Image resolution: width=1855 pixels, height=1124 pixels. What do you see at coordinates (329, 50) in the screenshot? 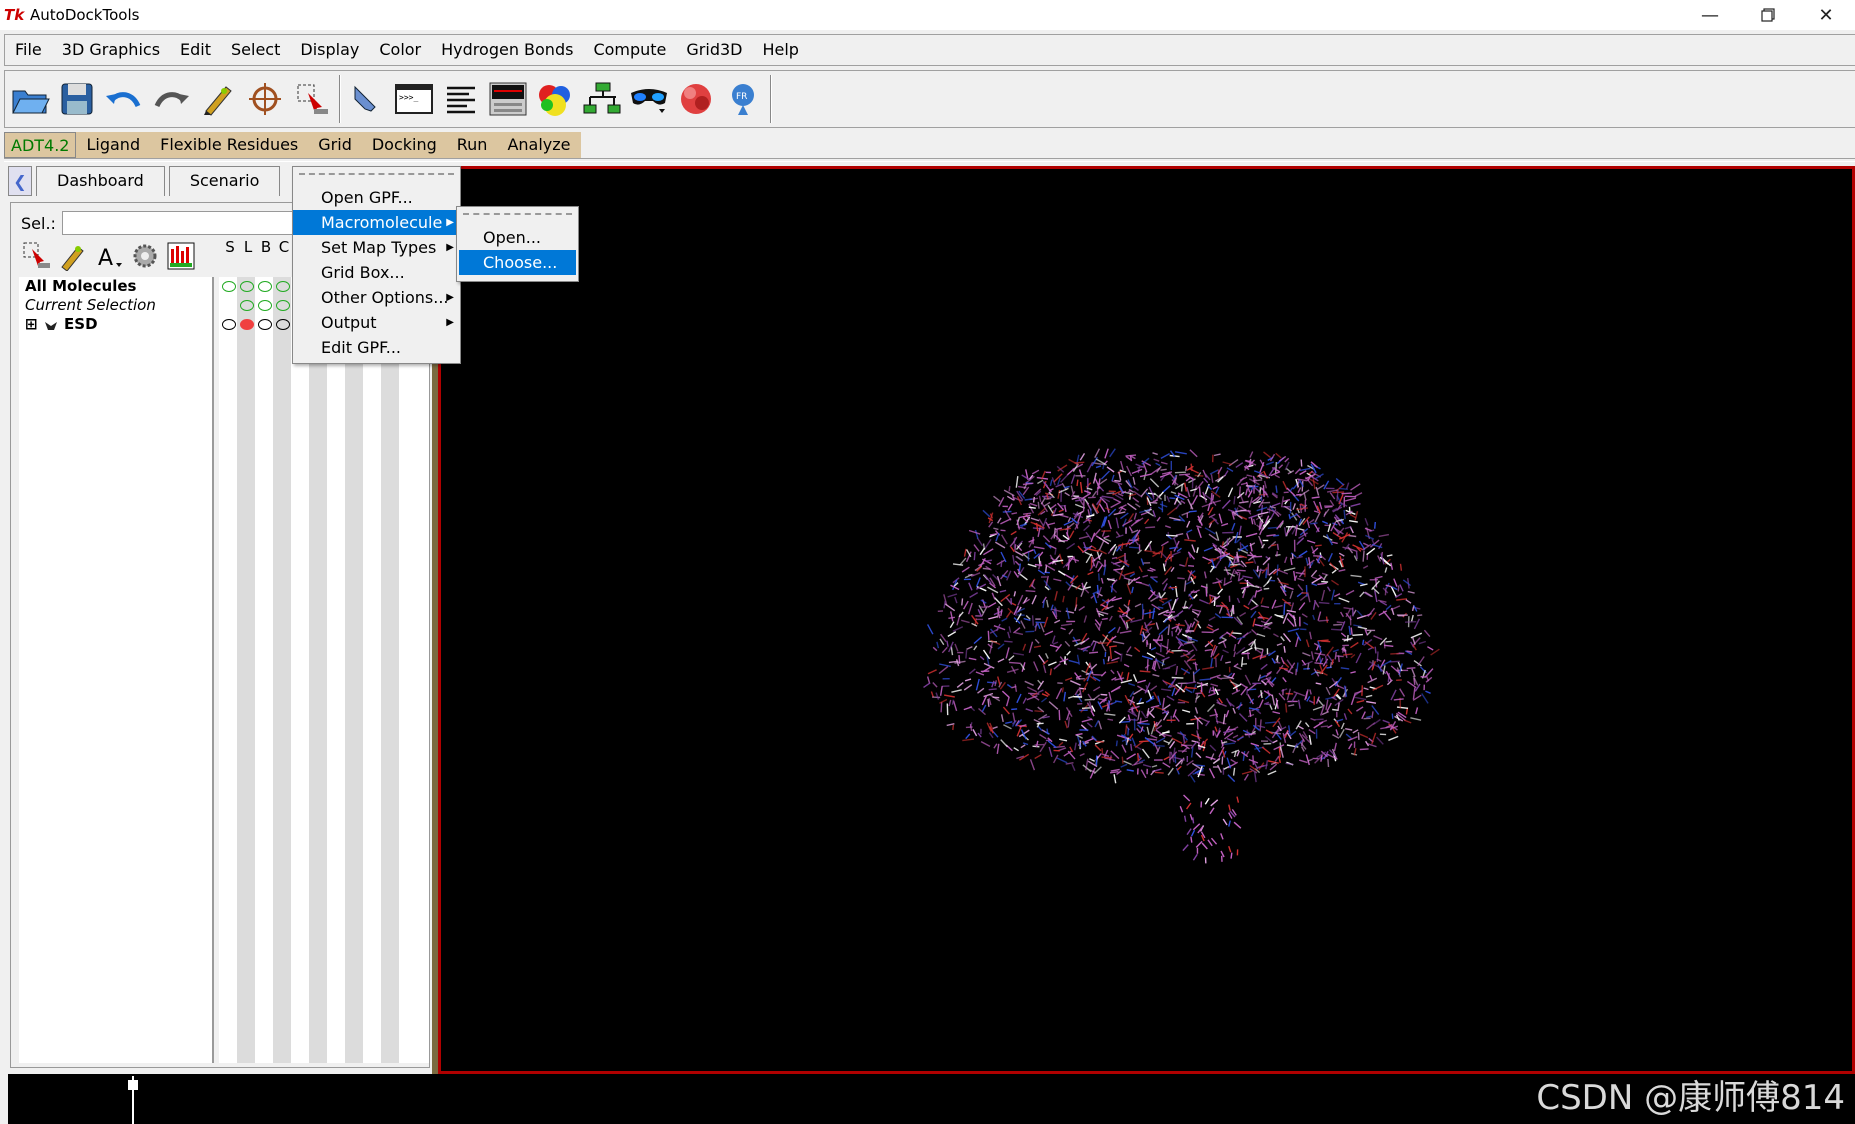
I see `menu-display: Display` at bounding box center [329, 50].